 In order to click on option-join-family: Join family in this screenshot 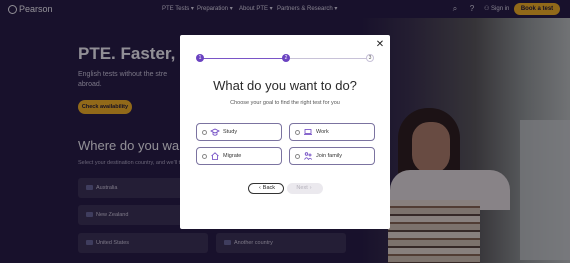, I will do `click(332, 156)`.